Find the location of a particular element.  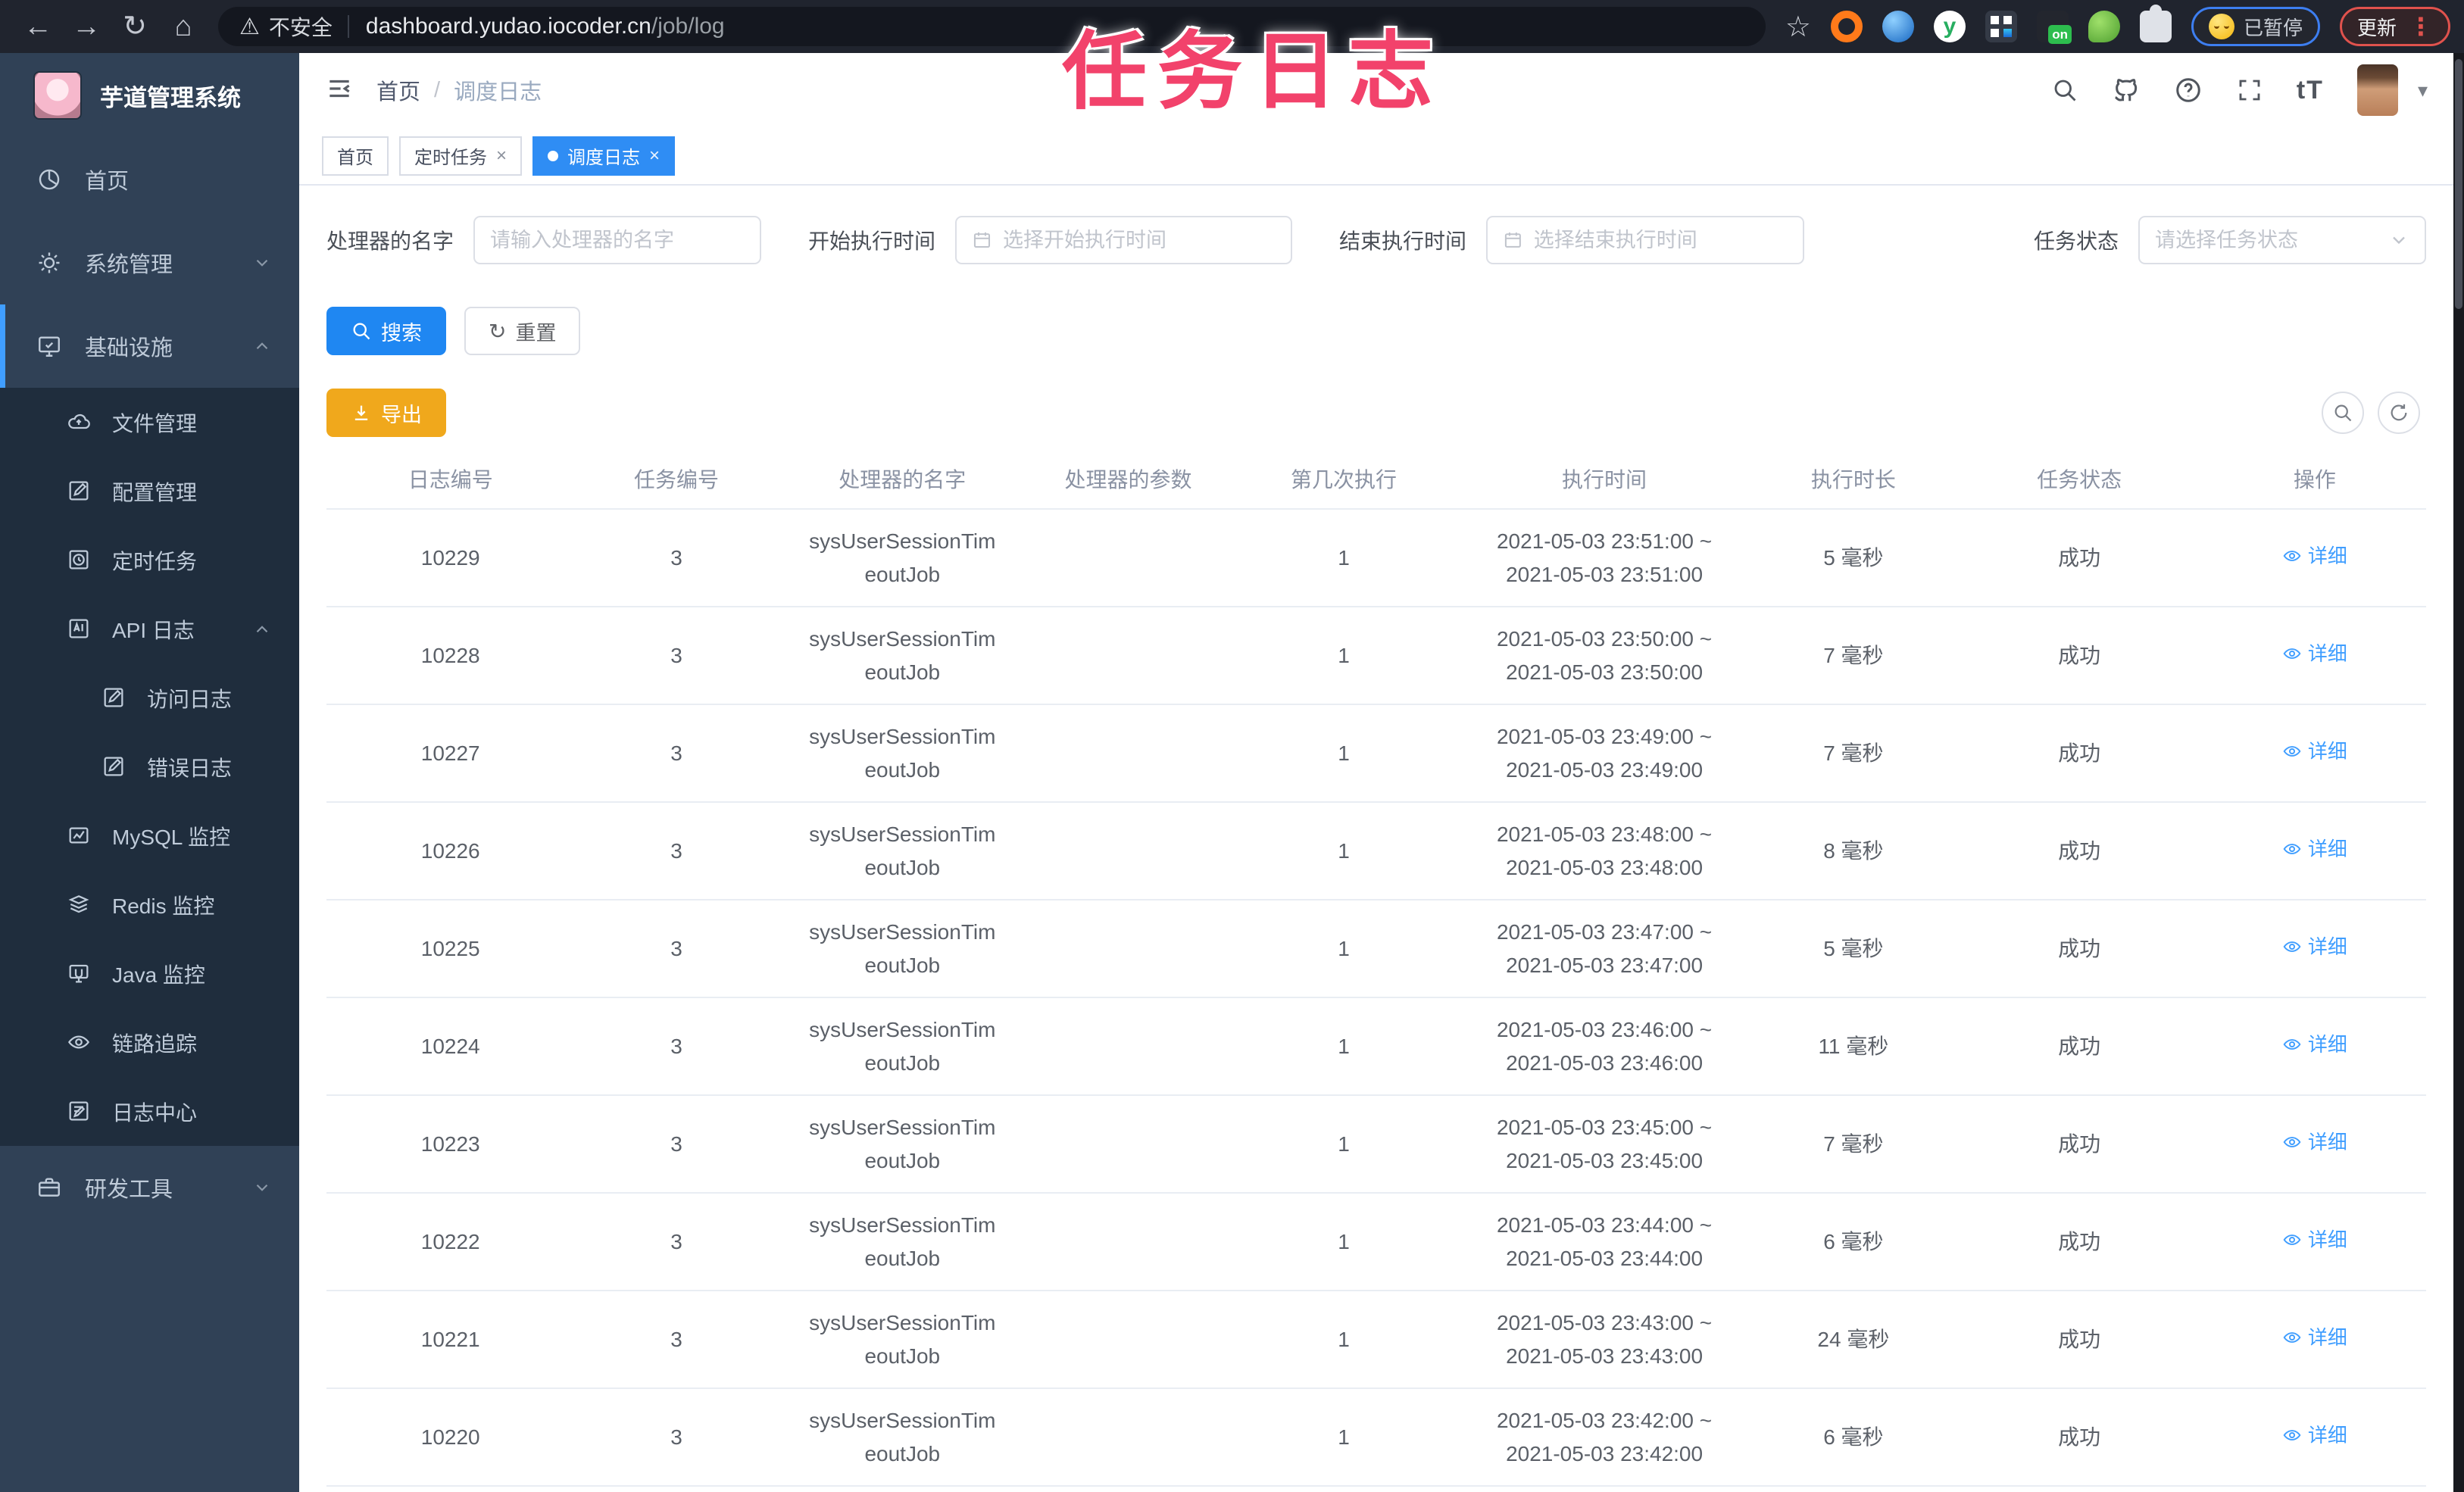

chevron-up-icon is located at coordinates (262, 346).